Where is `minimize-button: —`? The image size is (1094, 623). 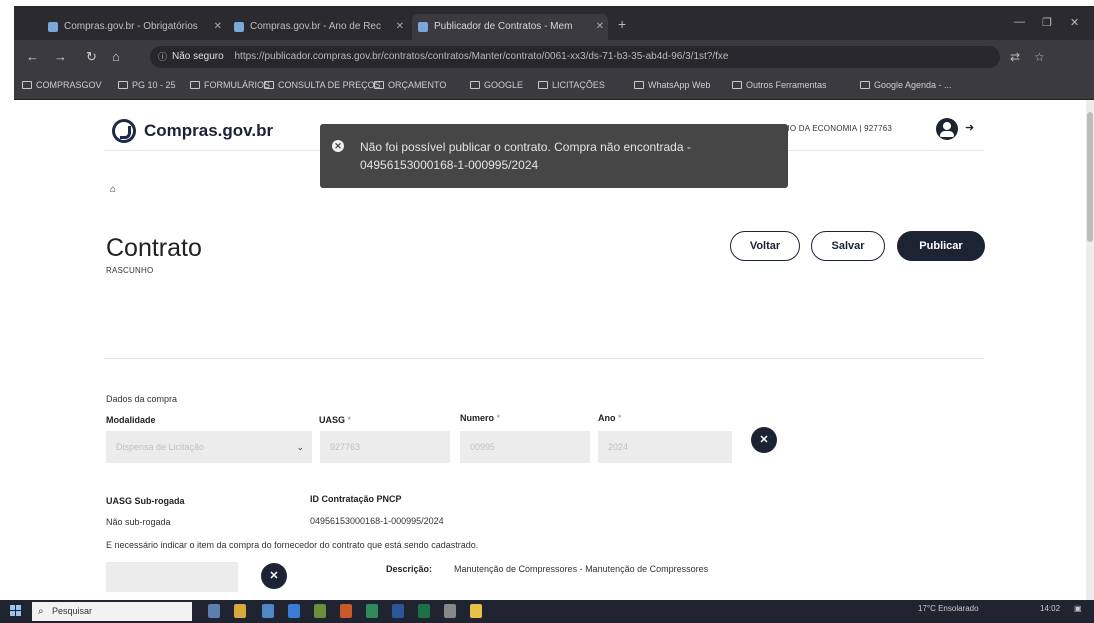 minimize-button: — is located at coordinates (1019, 22).